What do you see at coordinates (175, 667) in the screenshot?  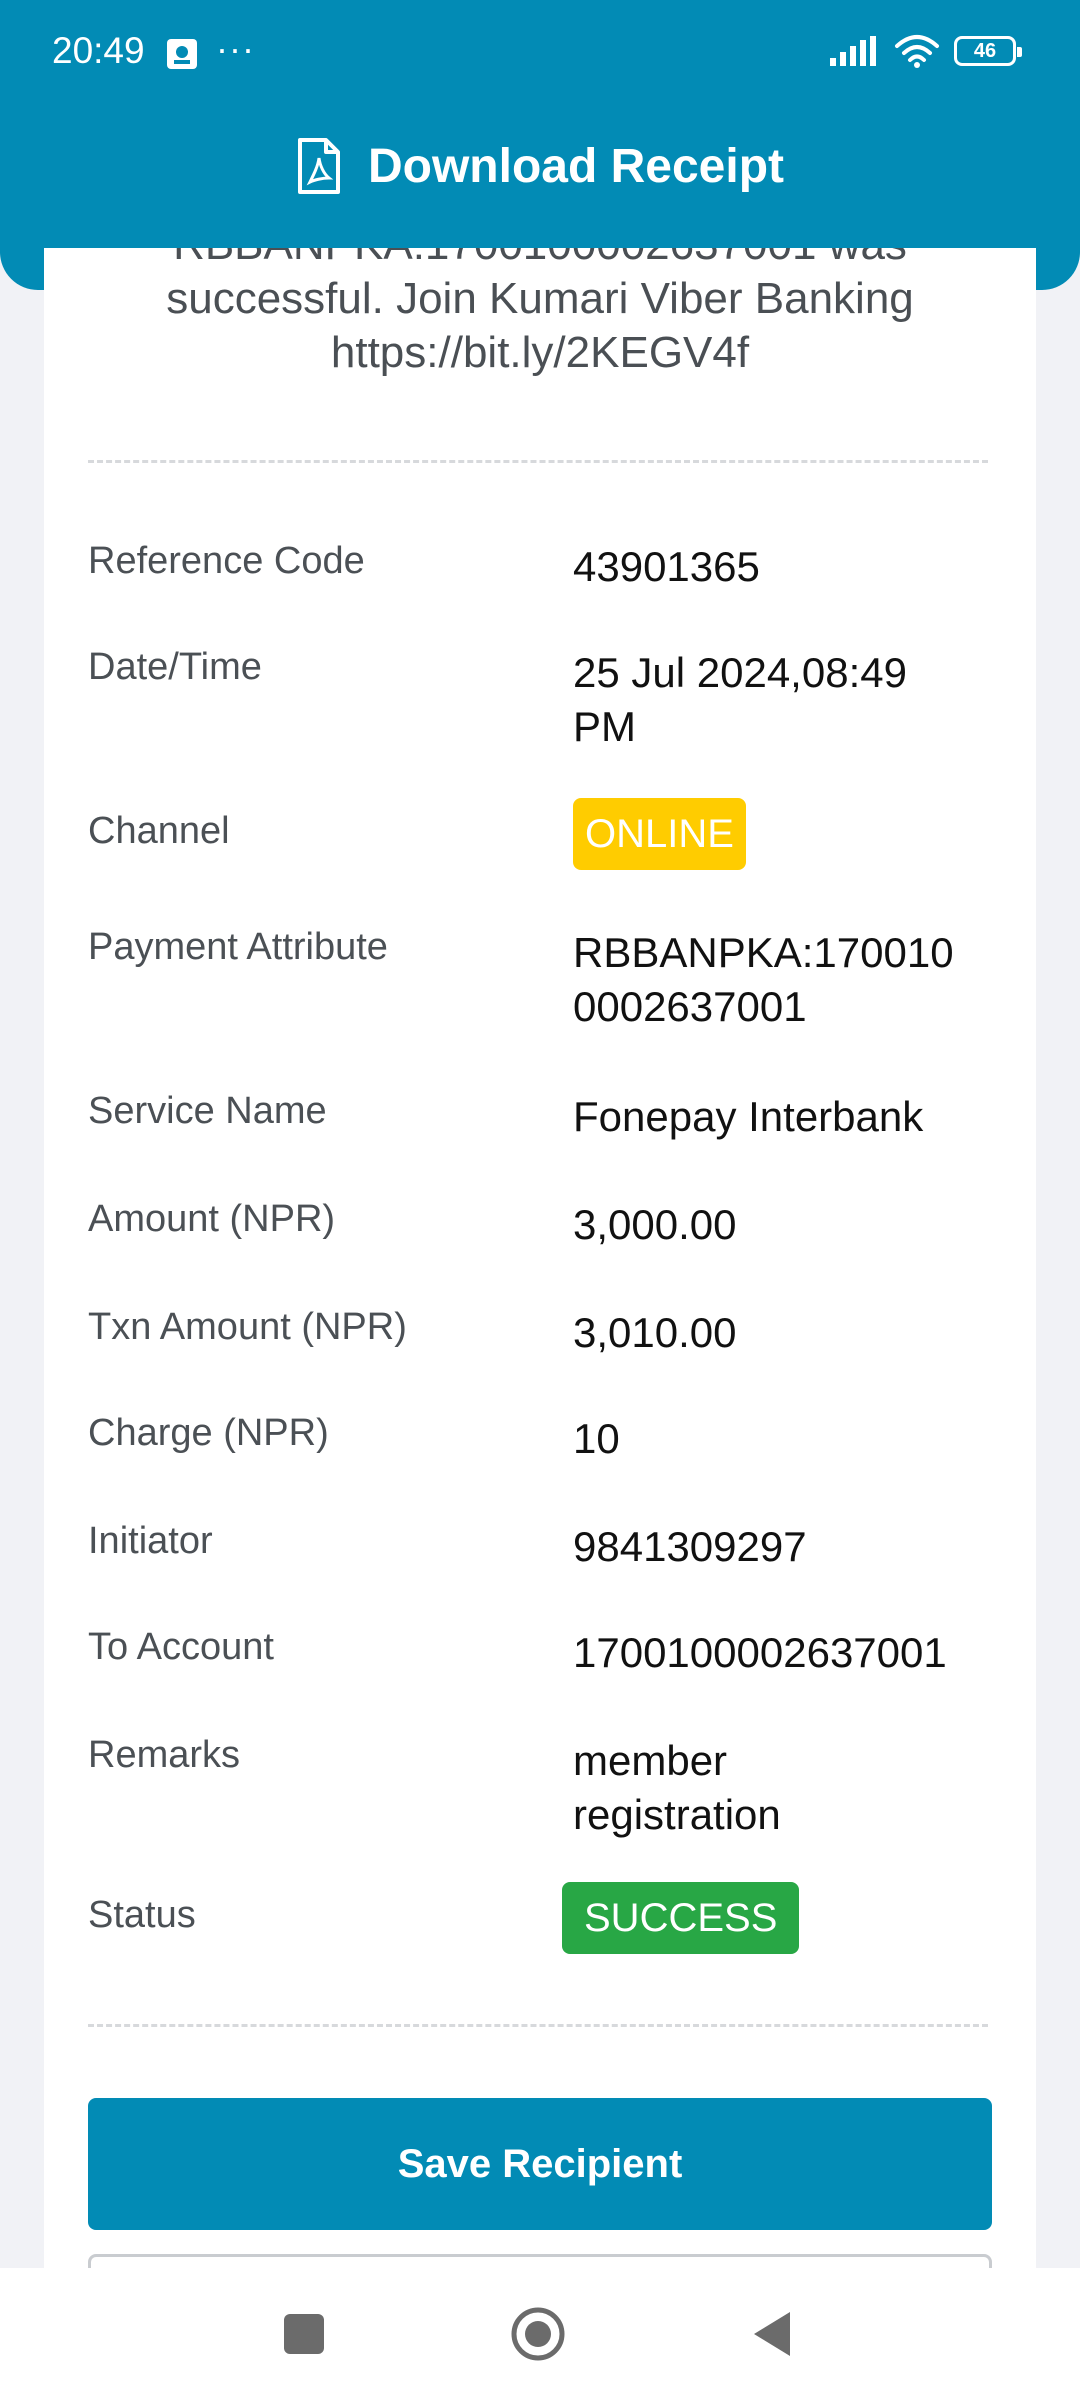 I see `detail-label: Date/Time` at bounding box center [175, 667].